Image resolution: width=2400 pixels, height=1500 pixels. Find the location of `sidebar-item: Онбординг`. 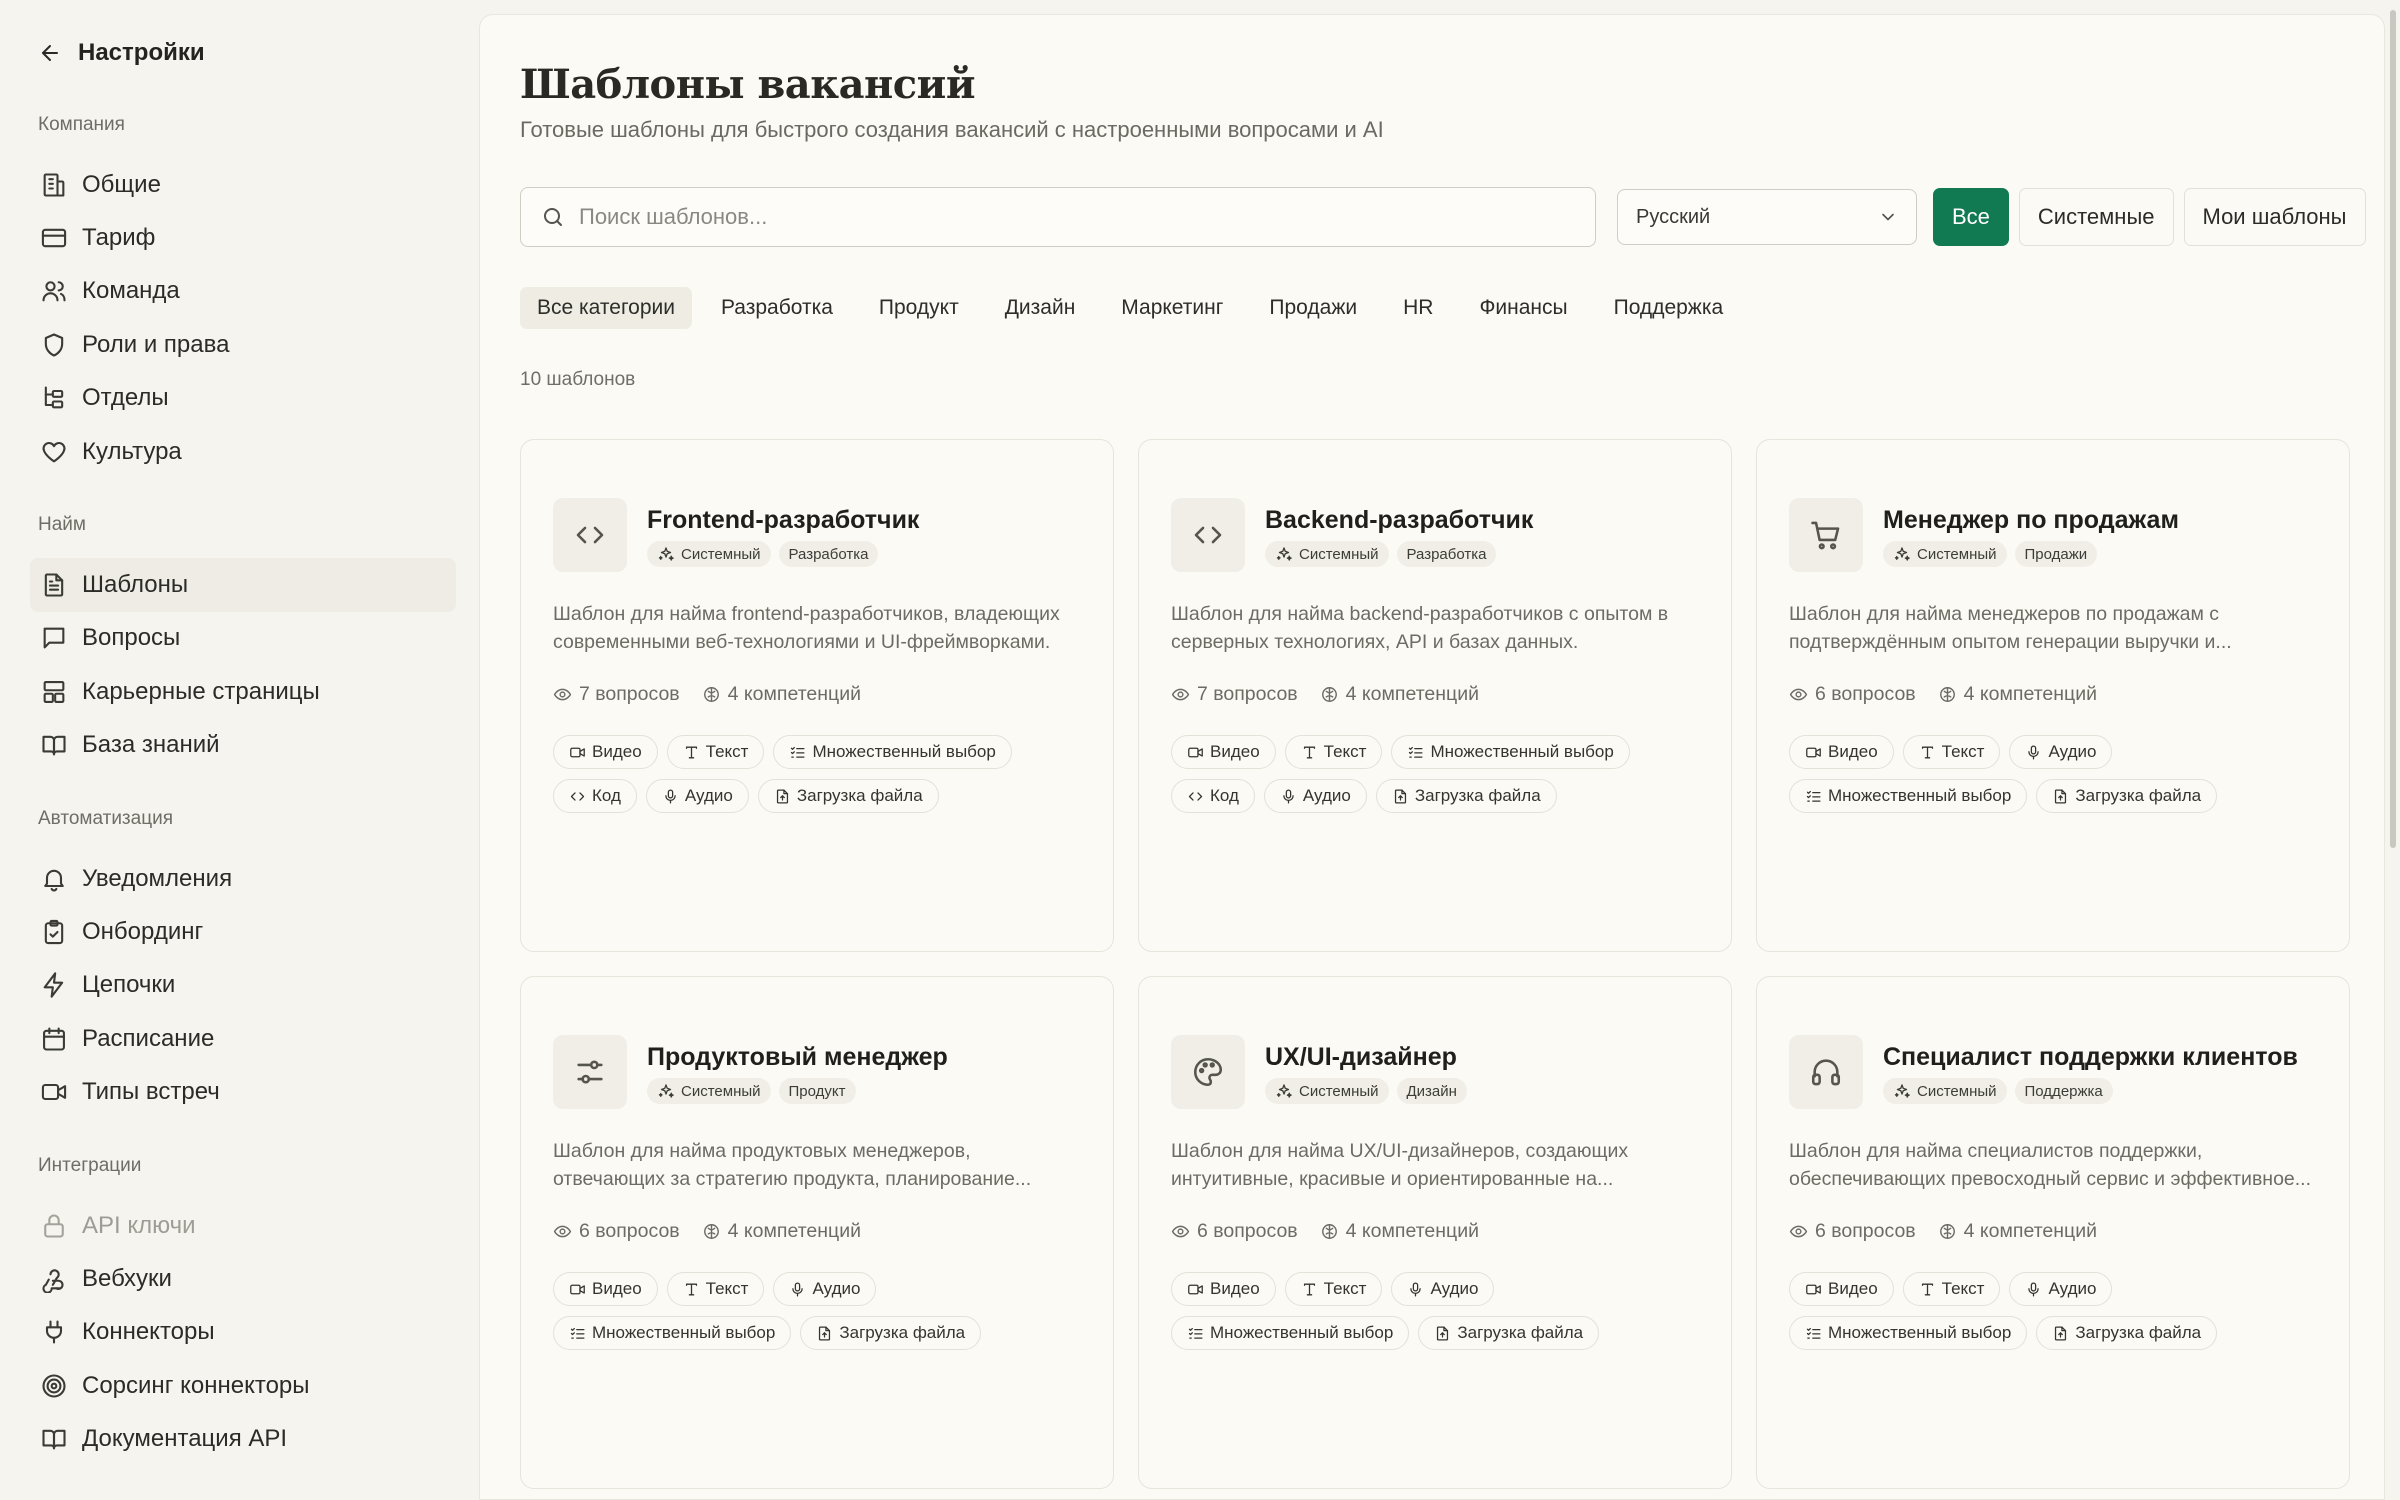

sidebar-item: Онбординг is located at coordinates (243, 931).